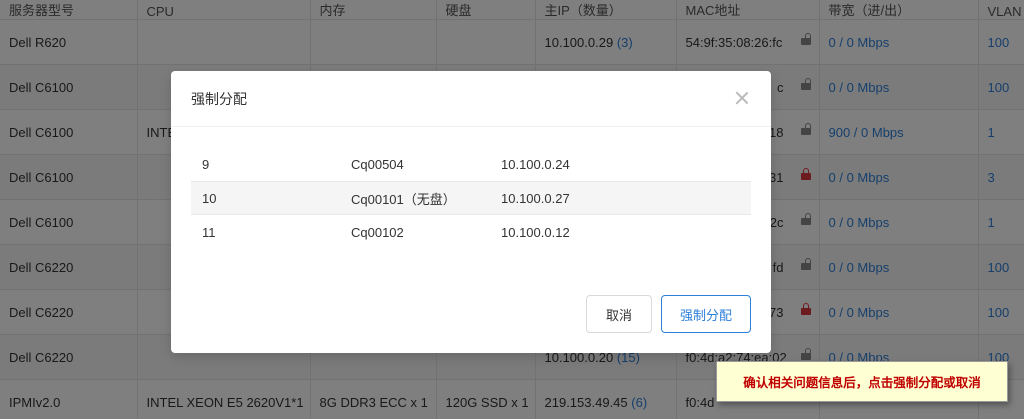 This screenshot has width=1024, height=419. Describe the element at coordinates (377, 164) in the screenshot. I see `item-name: Cq00504` at that location.